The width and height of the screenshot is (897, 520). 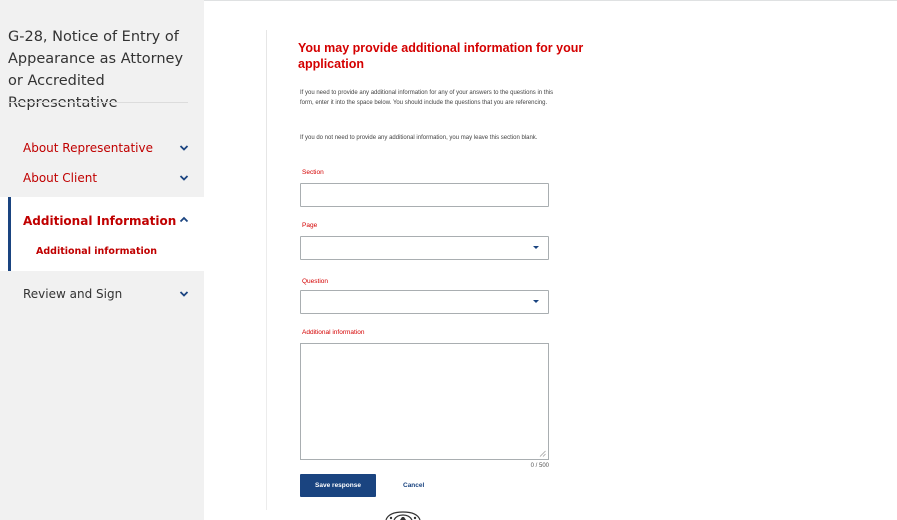 I want to click on sidebar-item-about-representative: About Representative, so click(x=102, y=148).